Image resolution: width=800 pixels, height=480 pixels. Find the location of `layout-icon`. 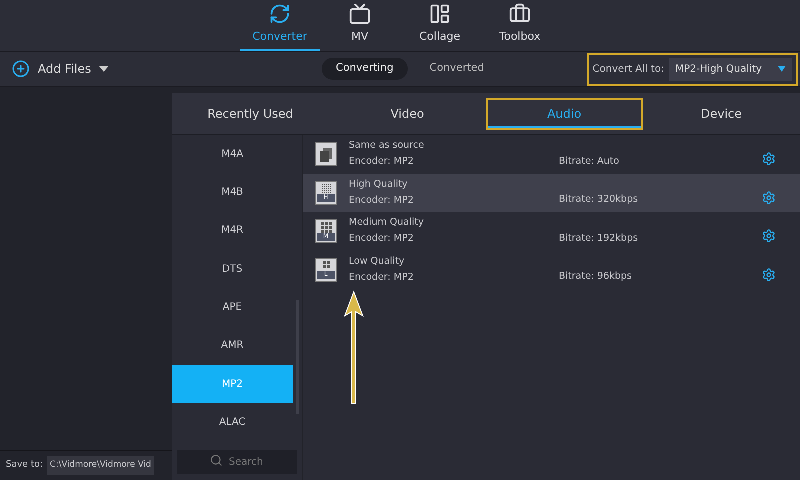

layout-icon is located at coordinates (440, 14).